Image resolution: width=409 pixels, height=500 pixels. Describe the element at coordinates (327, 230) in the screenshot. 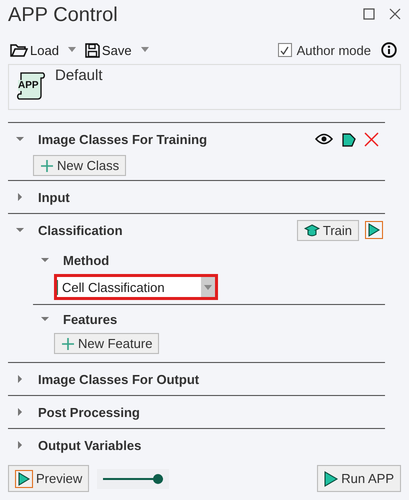

I see `train-button: Train` at that location.